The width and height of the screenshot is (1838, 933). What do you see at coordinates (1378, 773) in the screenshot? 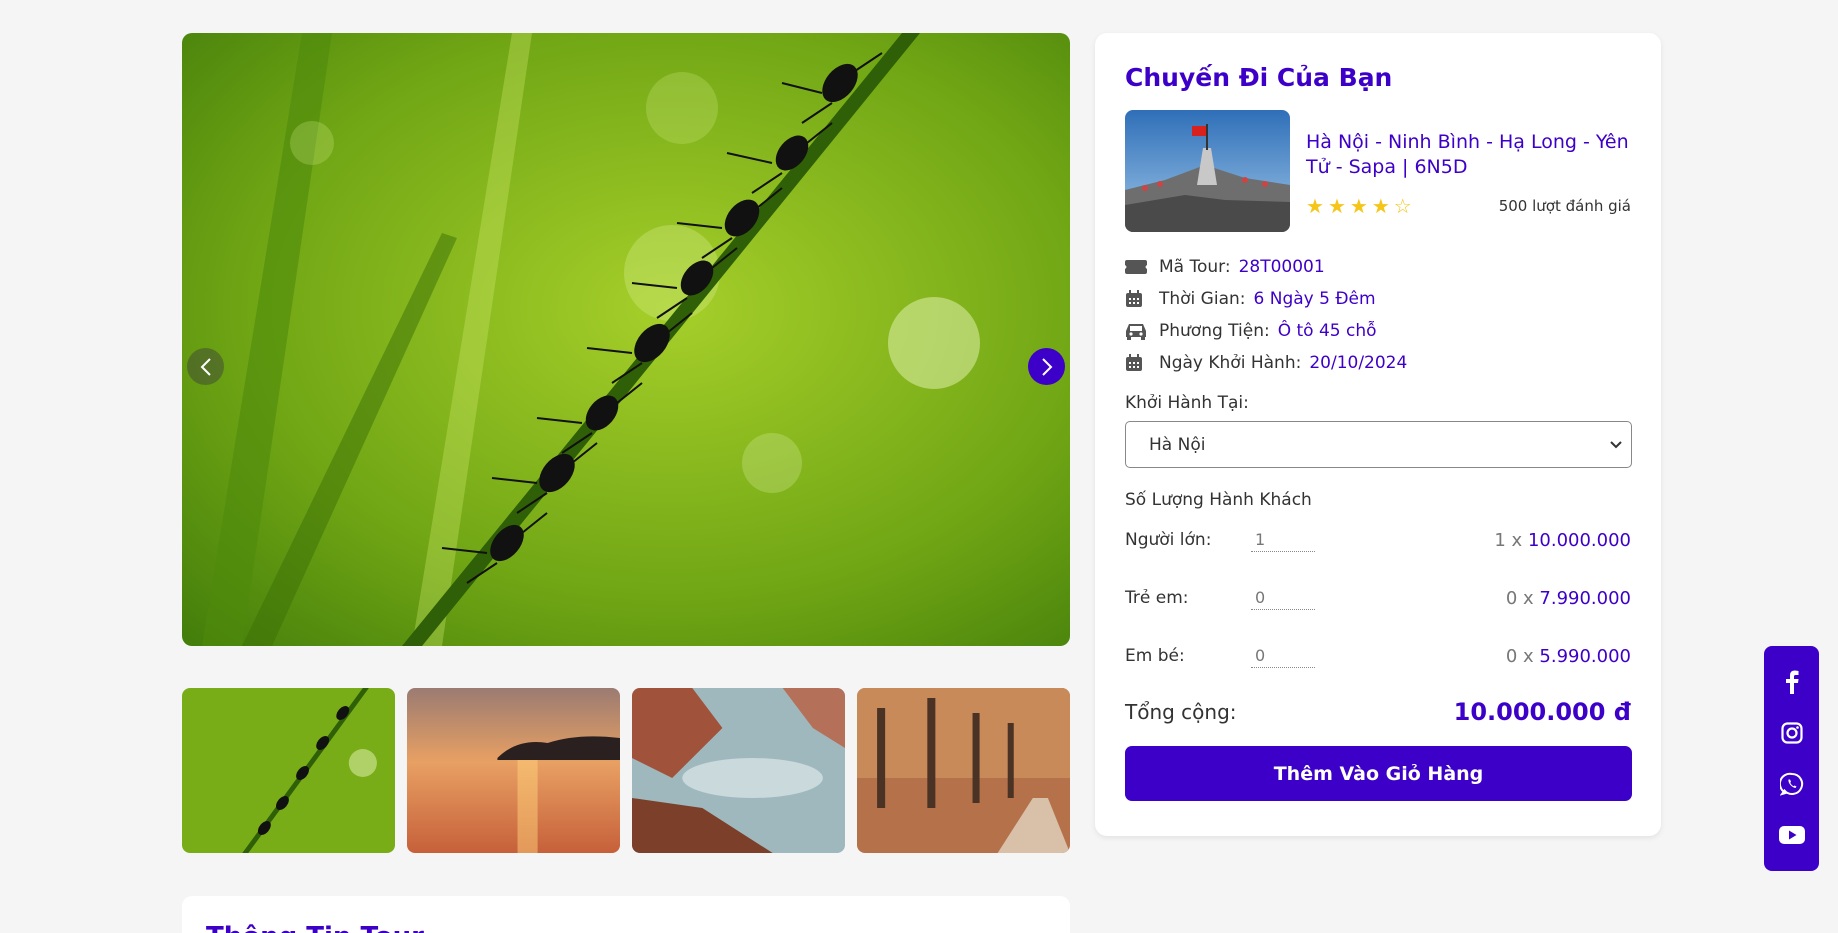
I see `add-to-cart-button: Thêm Vào Giỏ Hàng` at bounding box center [1378, 773].